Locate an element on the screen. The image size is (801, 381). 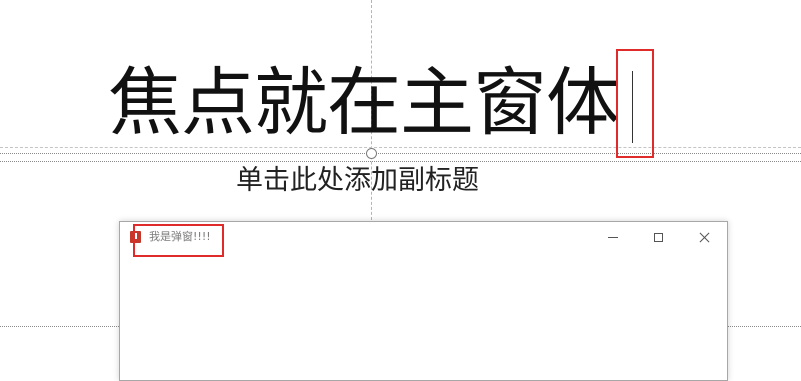
subtitle-placeholder: 单击此处添加副标题 is located at coordinates (357, 181).